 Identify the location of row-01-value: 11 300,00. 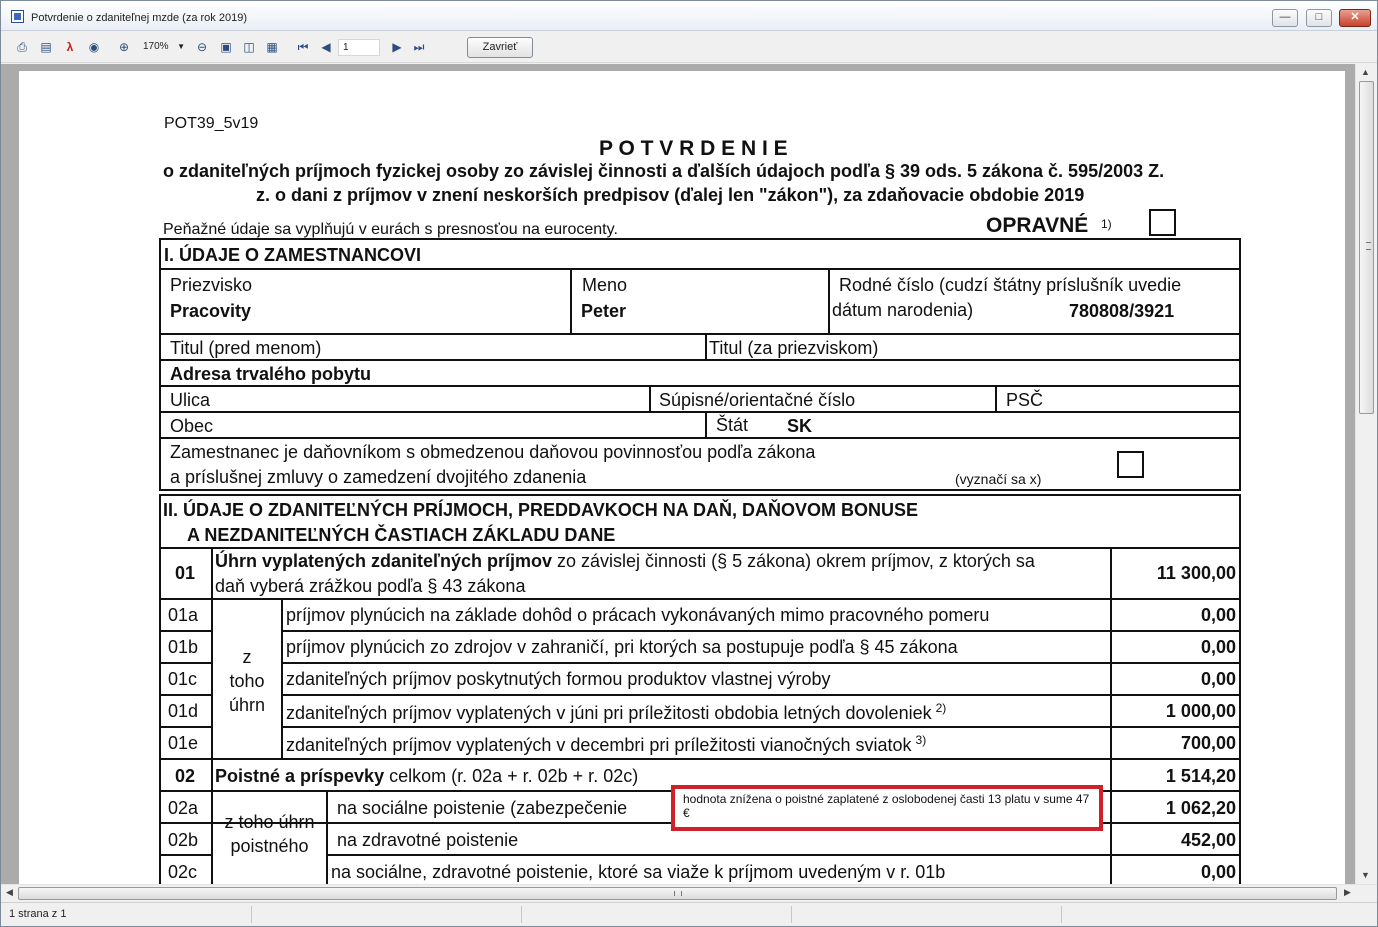
(1196, 573).